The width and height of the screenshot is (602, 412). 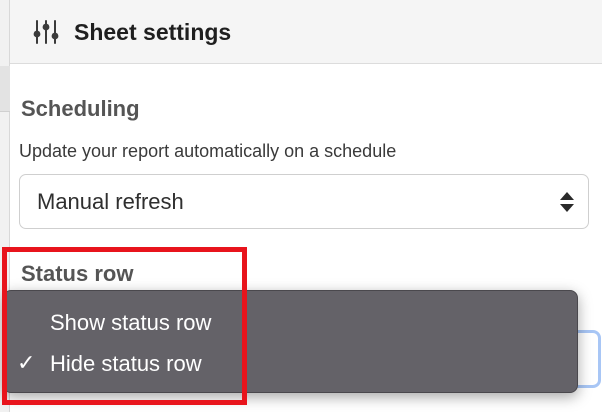 I want to click on menu-item-label: Hide status row, so click(x=126, y=363).